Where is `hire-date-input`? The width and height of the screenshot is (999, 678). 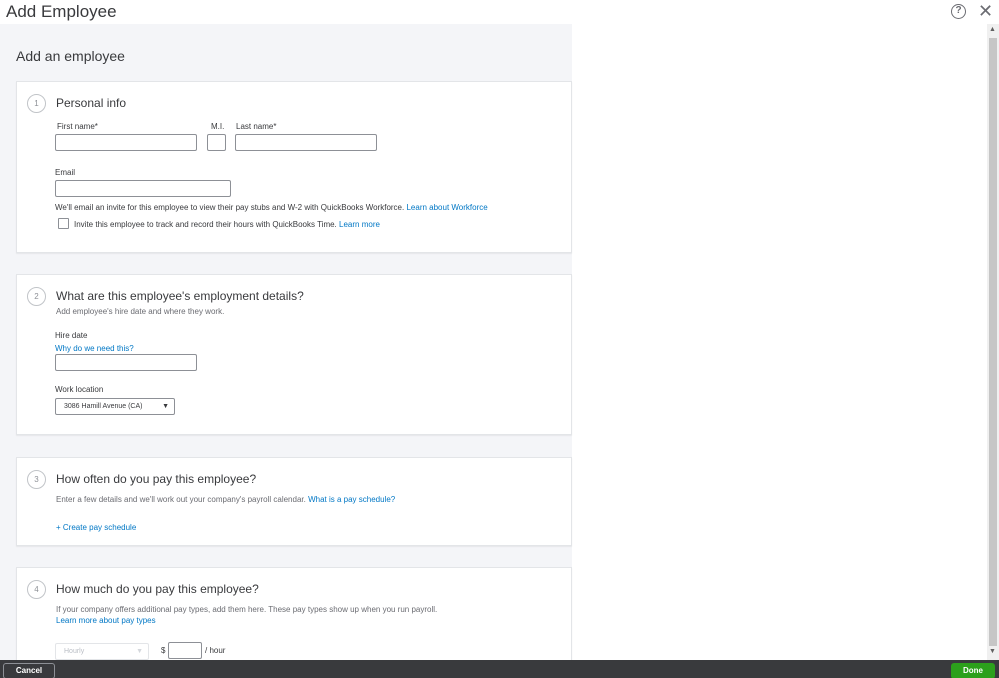
hire-date-input is located at coordinates (126, 362).